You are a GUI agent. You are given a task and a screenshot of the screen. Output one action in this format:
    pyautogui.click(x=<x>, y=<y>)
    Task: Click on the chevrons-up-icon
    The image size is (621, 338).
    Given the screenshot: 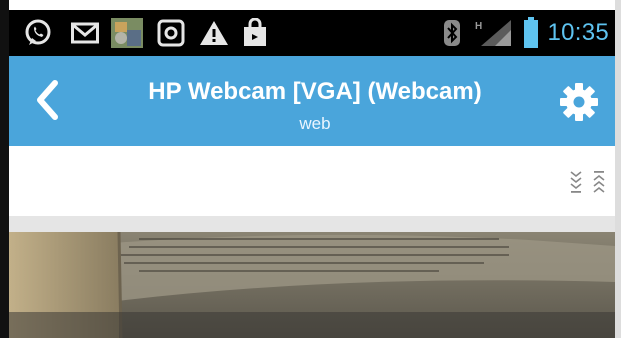 What is the action you would take?
    pyautogui.click(x=599, y=182)
    